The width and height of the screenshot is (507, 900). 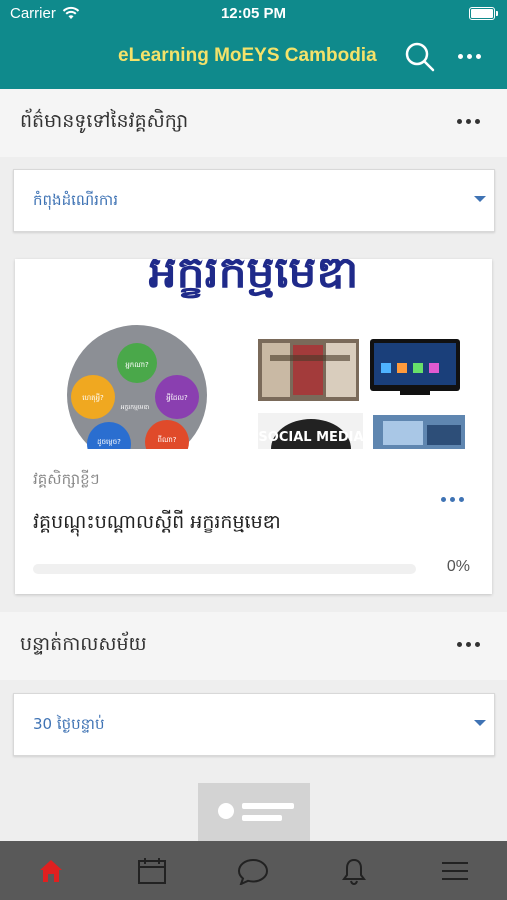 I want to click on banner-circle-label: ពីណា?, so click(x=167, y=439).